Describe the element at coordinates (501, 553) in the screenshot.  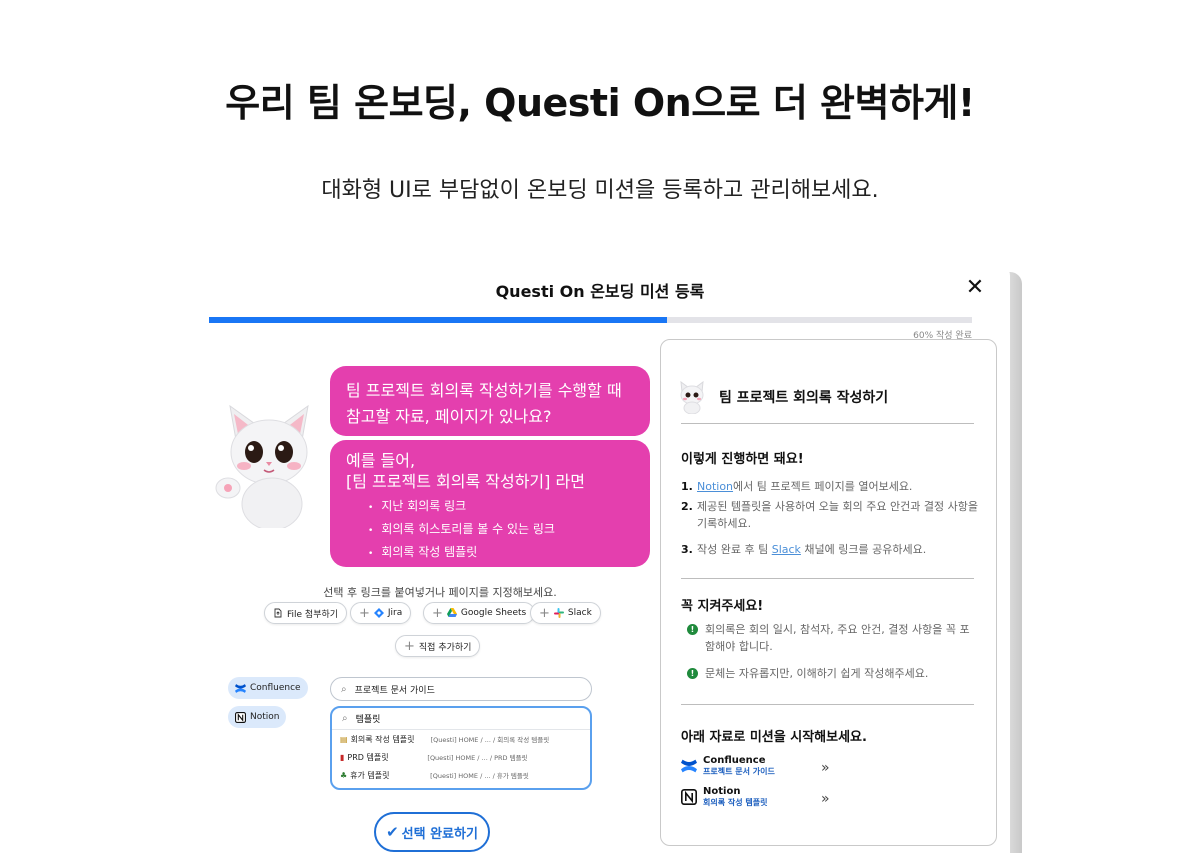
I see `example-item: 회의록 작성 템플릿` at that location.